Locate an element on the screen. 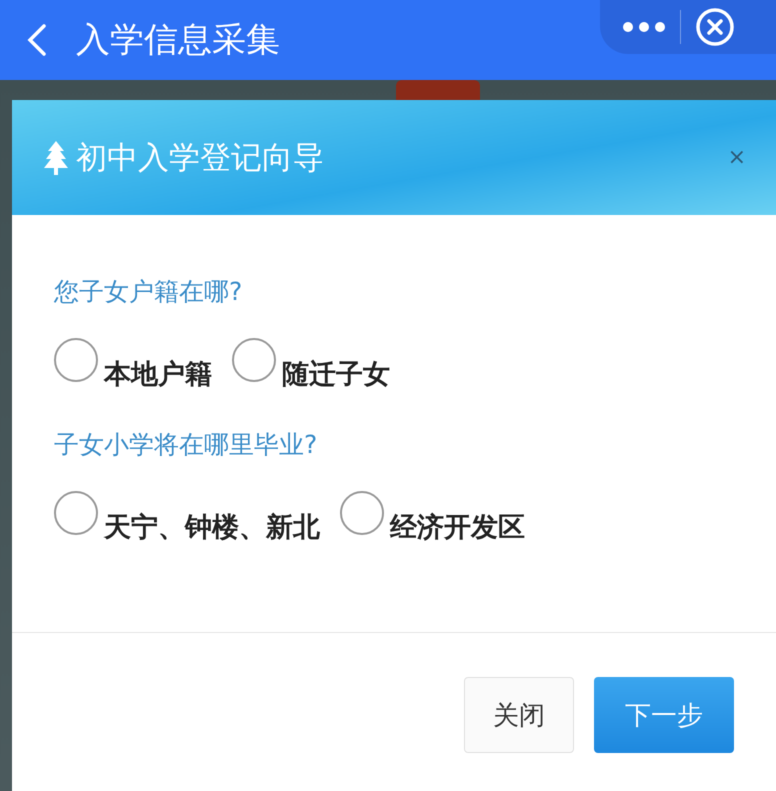  tree-icon is located at coordinates (56, 158).